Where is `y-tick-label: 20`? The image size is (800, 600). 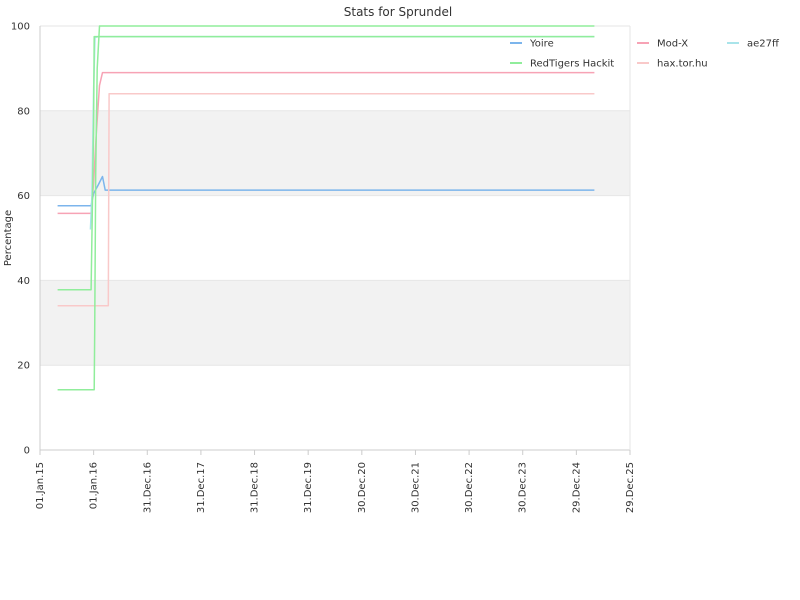
y-tick-label: 20 is located at coordinates (23, 366).